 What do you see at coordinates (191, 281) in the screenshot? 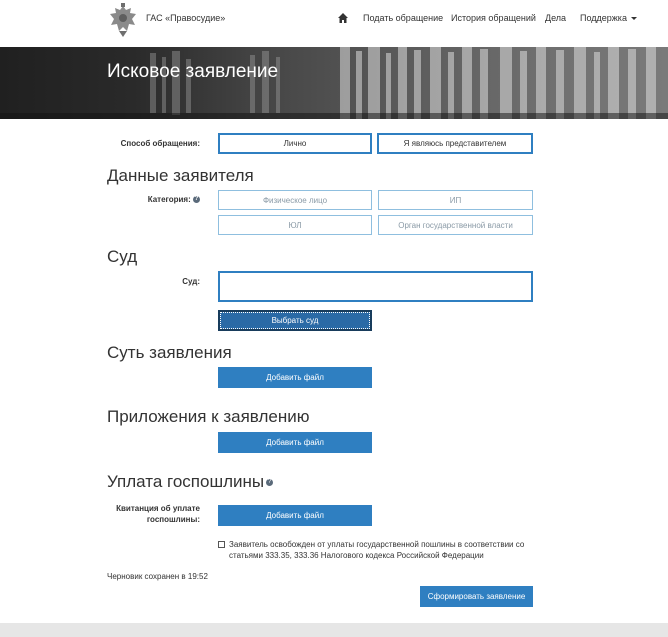
I see `court-label: Суд:` at bounding box center [191, 281].